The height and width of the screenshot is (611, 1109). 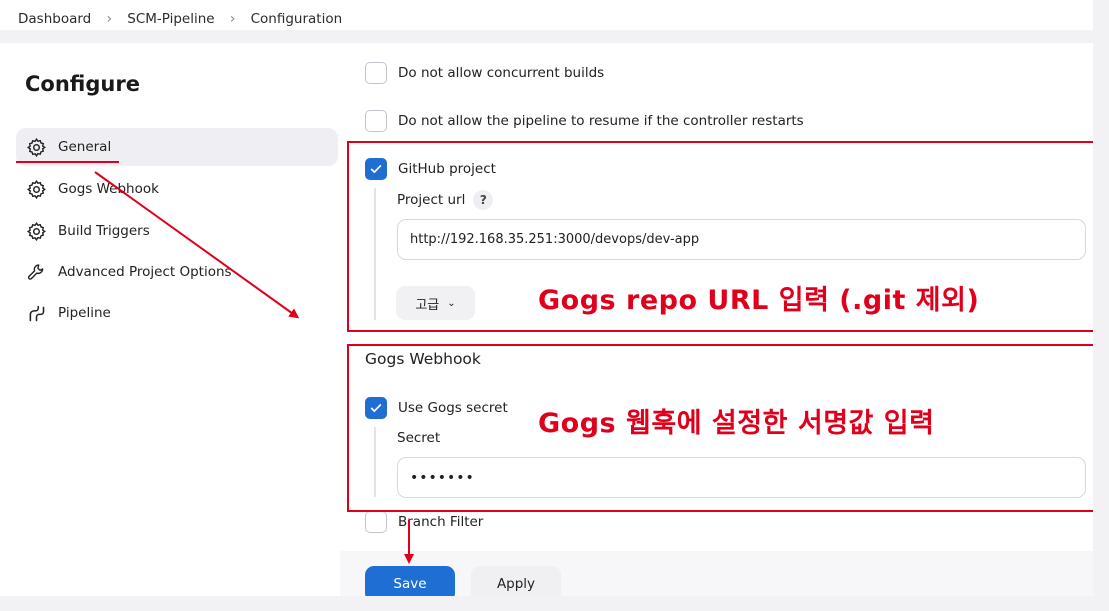 What do you see at coordinates (177, 313) in the screenshot?
I see `sidebar-item-pipeline: Pipeline` at bounding box center [177, 313].